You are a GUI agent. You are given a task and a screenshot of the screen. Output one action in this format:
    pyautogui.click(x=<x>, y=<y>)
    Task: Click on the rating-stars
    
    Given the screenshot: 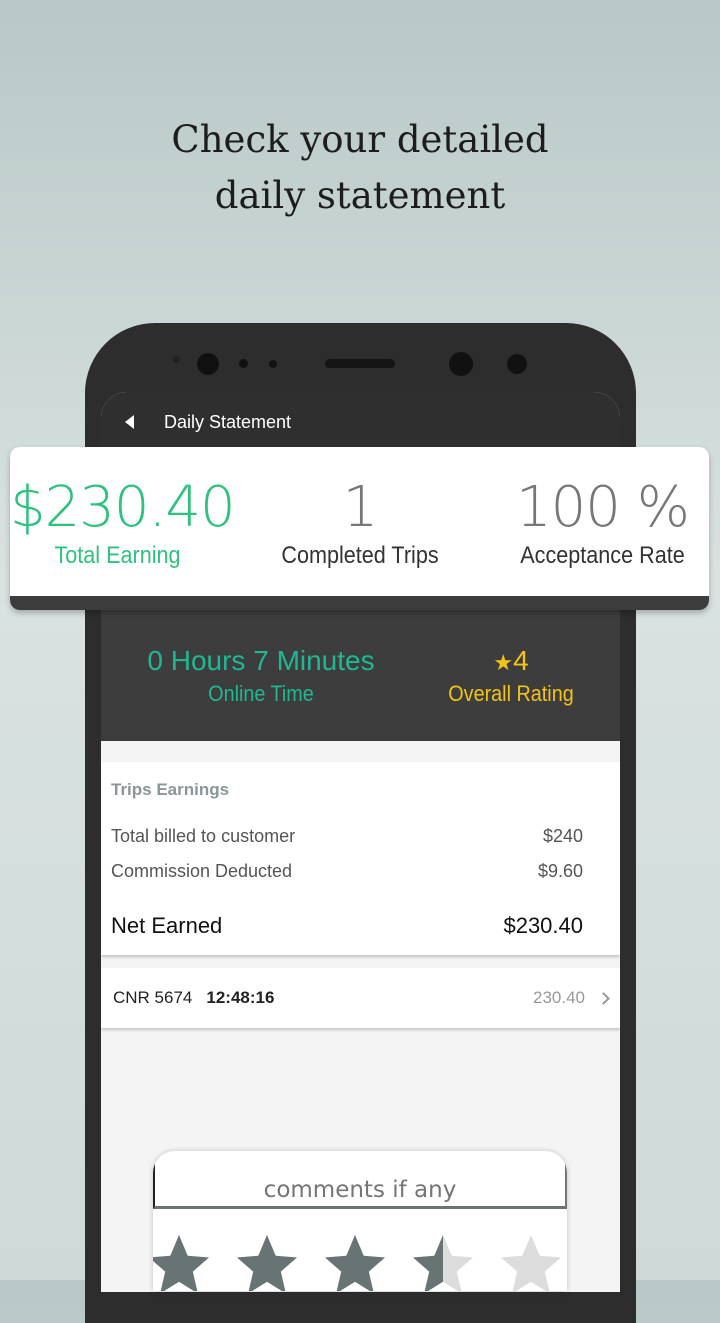 What is the action you would take?
    pyautogui.click(x=360, y=1260)
    